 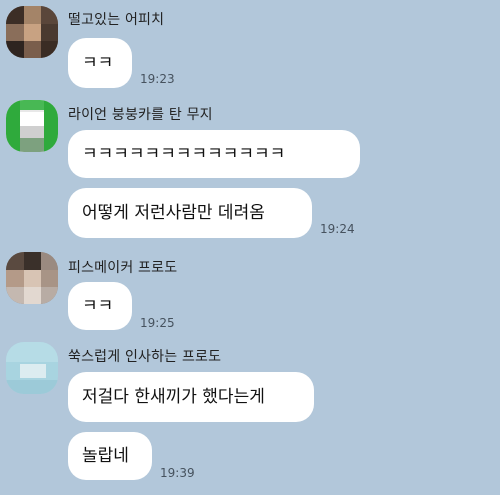 I want to click on message-bubble: 저걸다 한새끼가 했다는게, so click(x=191, y=397).